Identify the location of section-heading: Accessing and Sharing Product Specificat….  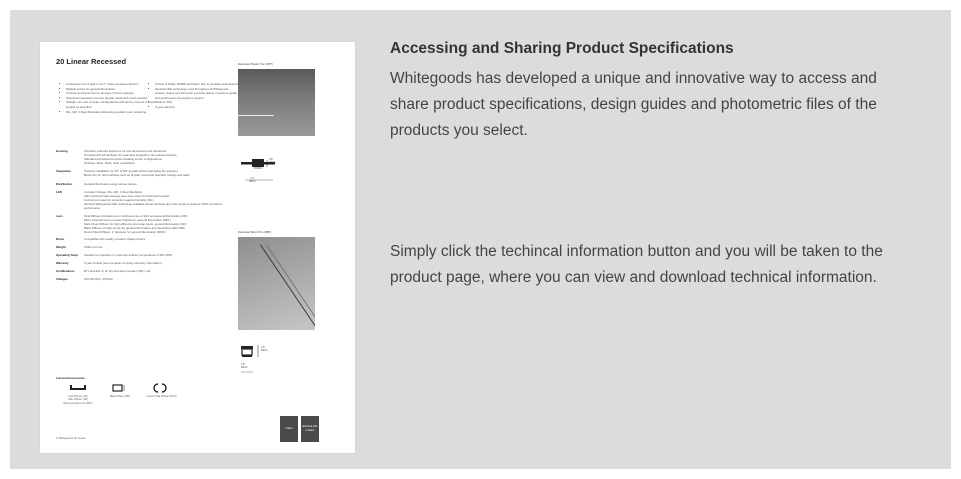
(562, 48).